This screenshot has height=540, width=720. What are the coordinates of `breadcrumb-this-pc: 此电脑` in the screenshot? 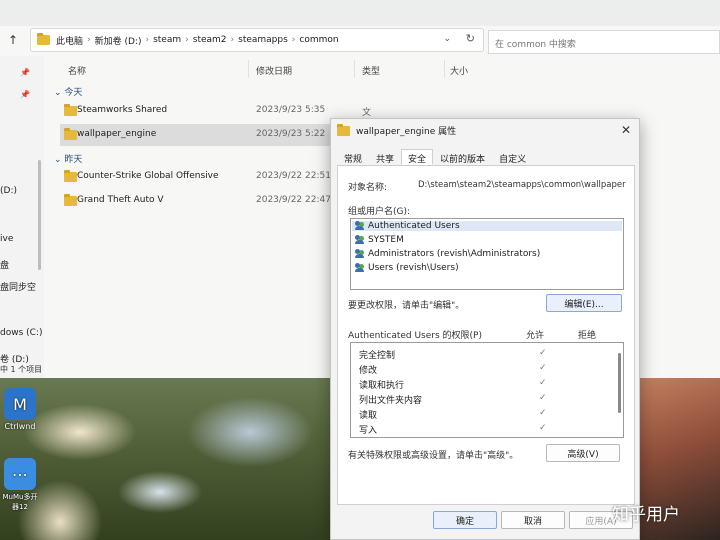 It's located at (69, 40).